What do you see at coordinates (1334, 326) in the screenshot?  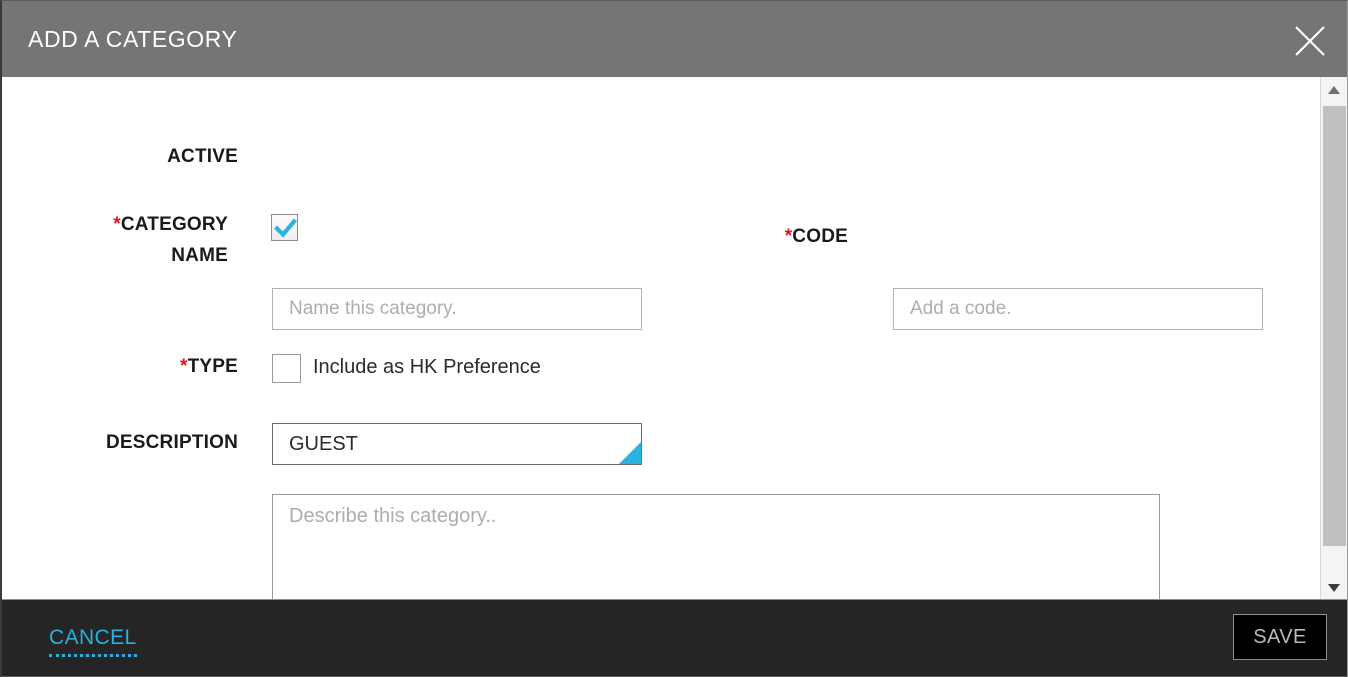 I see `scrollbar-thumb` at bounding box center [1334, 326].